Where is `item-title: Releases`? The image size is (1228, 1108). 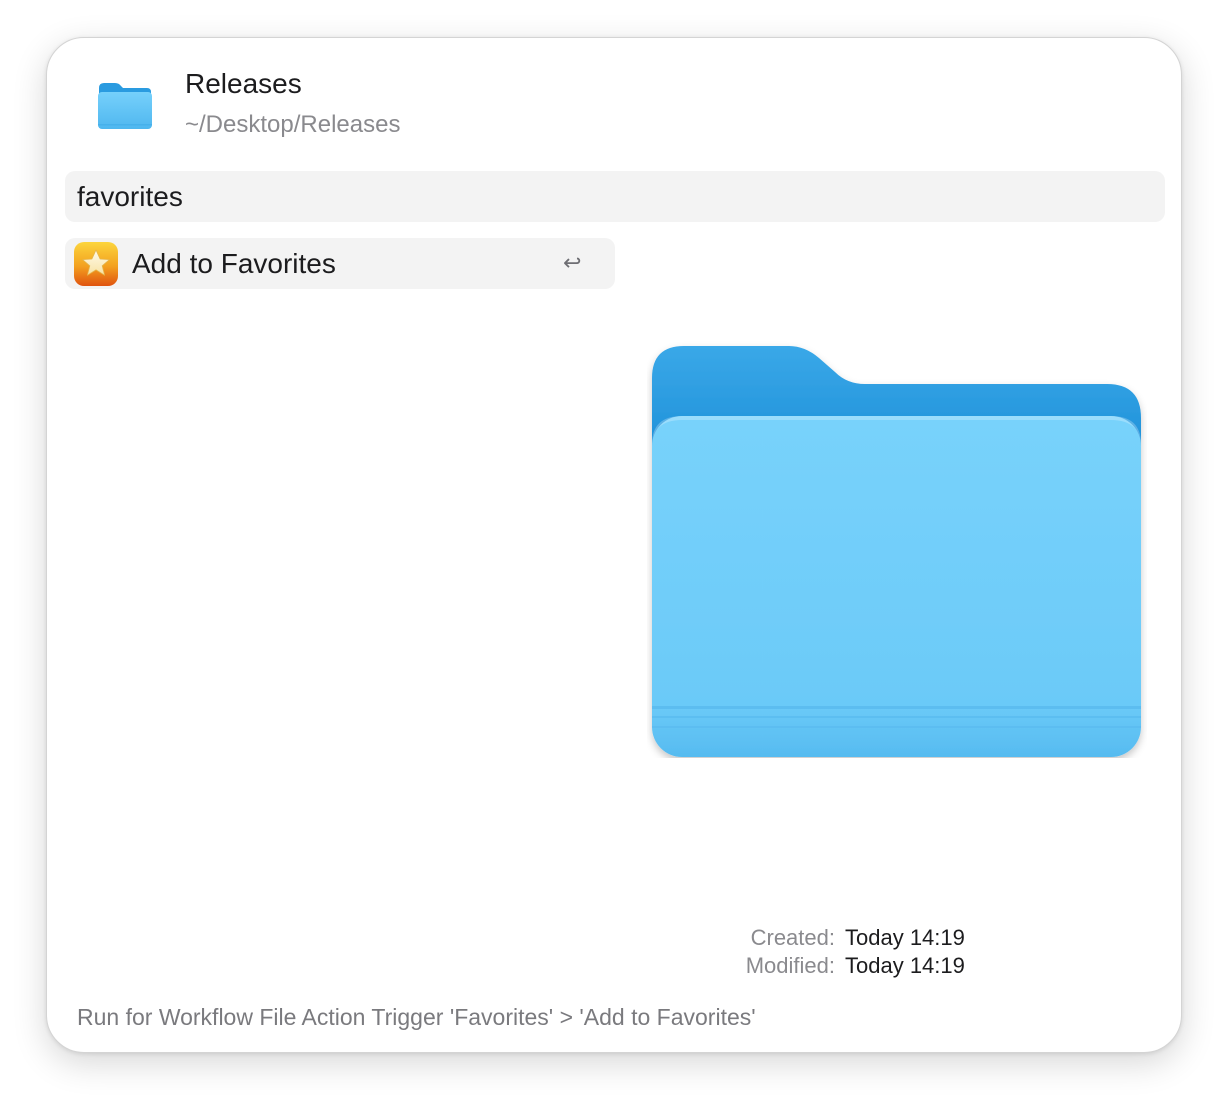 item-title: Releases is located at coordinates (243, 83).